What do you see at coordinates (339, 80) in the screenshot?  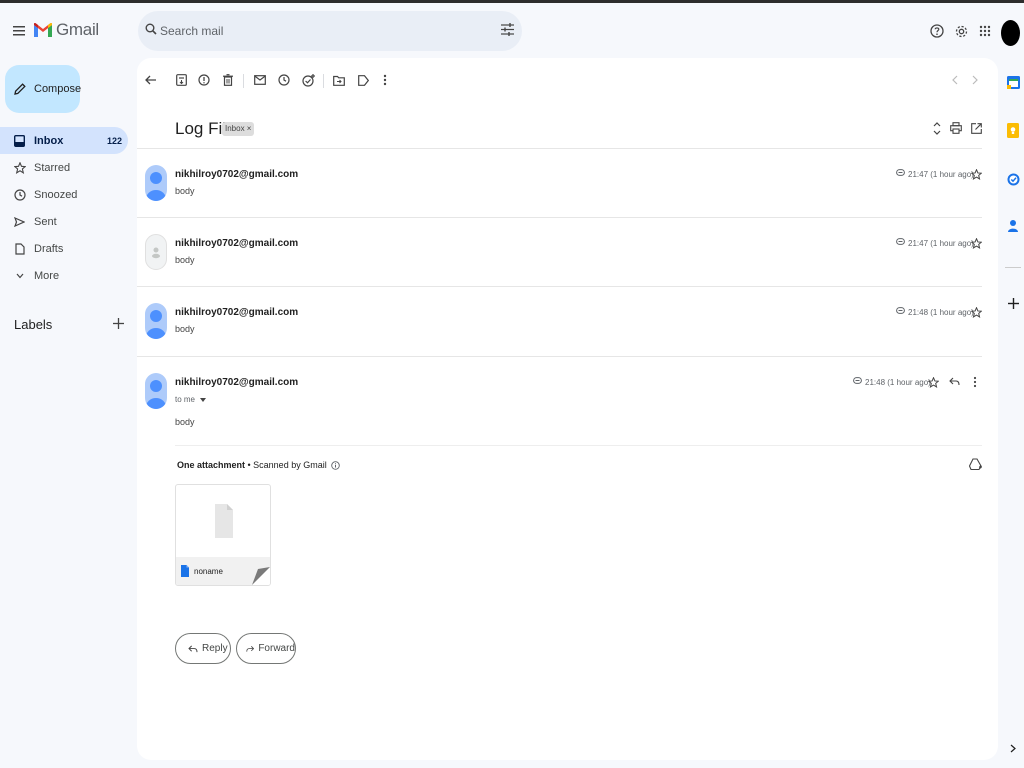 I see `move-to-folder-icon` at bounding box center [339, 80].